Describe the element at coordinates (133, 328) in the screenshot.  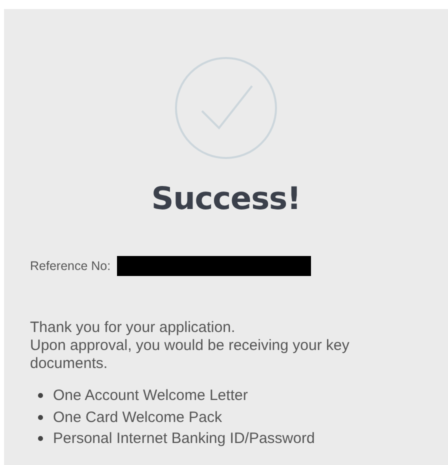
I see `message-text: Thank you for your application.` at that location.